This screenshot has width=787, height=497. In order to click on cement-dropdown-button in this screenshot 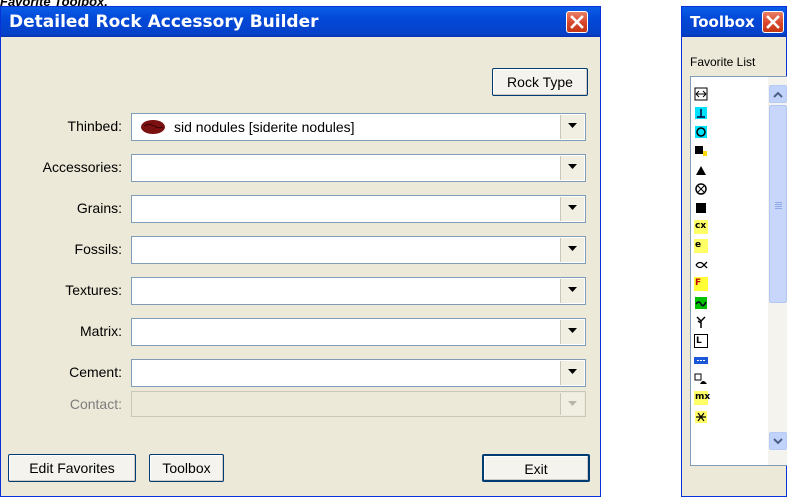, I will do `click(572, 373)`.